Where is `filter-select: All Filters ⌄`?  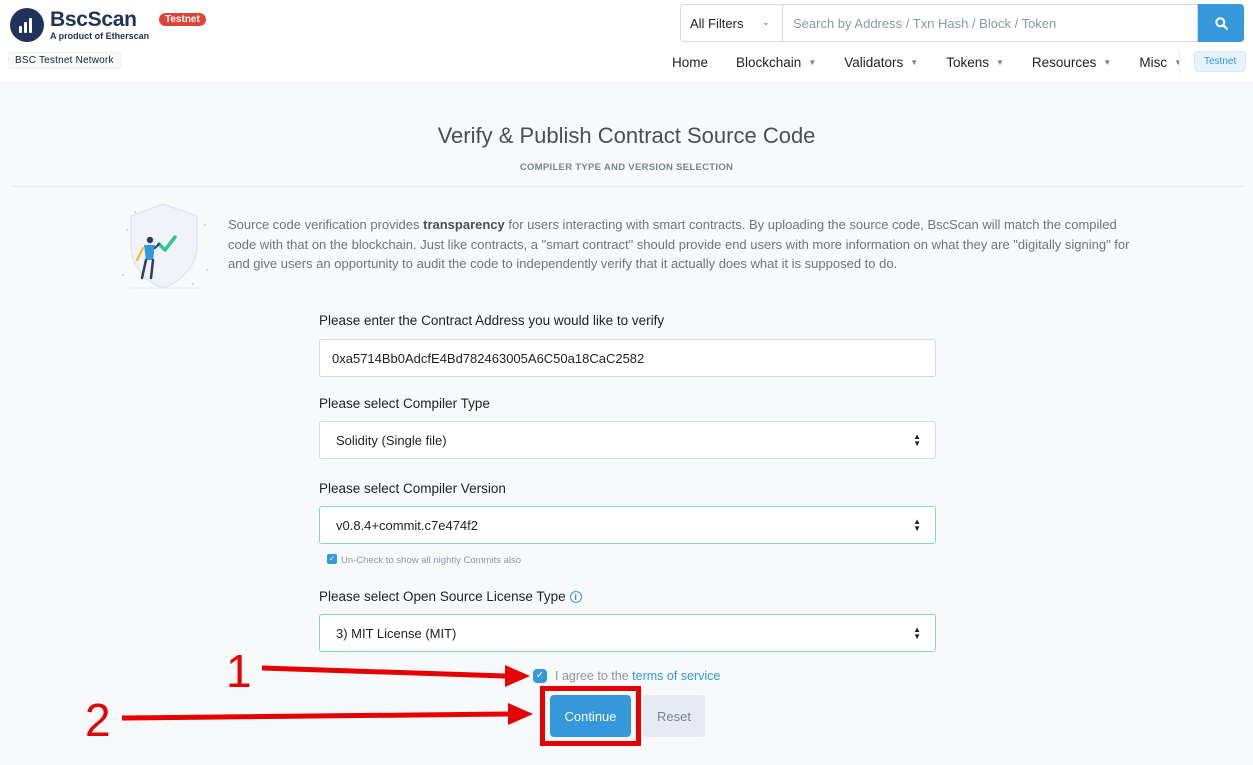
filter-select: All Filters ⌄ is located at coordinates (731, 23).